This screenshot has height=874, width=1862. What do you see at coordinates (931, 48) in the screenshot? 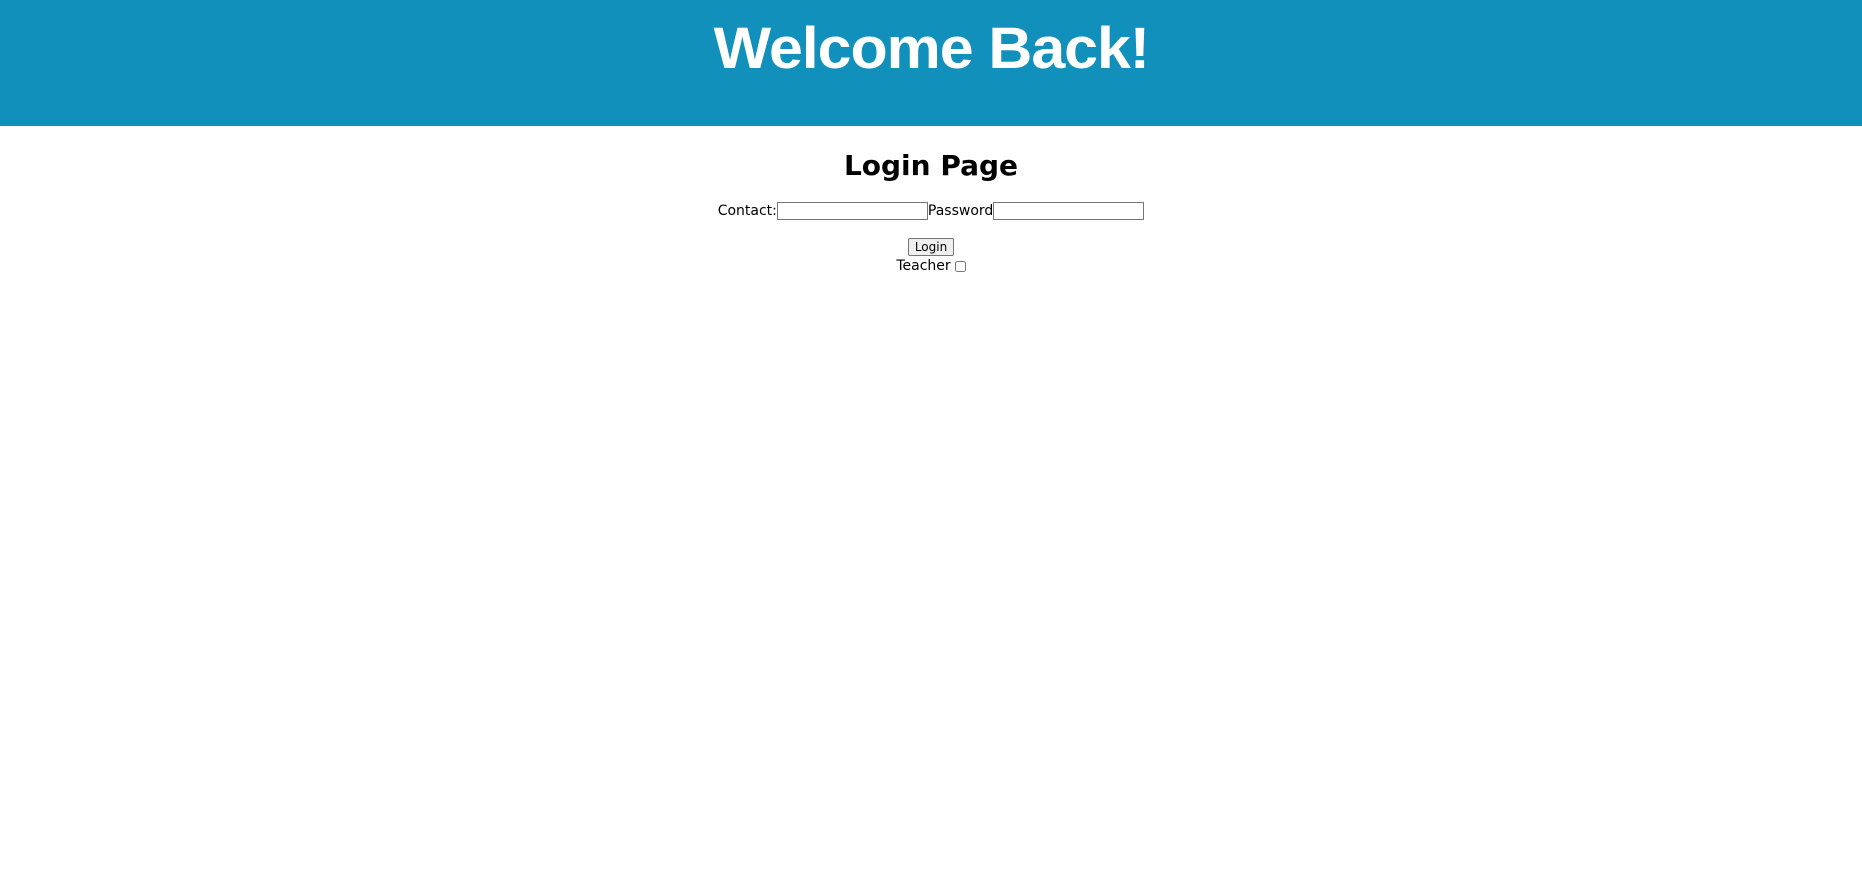
I see `welcome-title: Welcome Back!` at bounding box center [931, 48].